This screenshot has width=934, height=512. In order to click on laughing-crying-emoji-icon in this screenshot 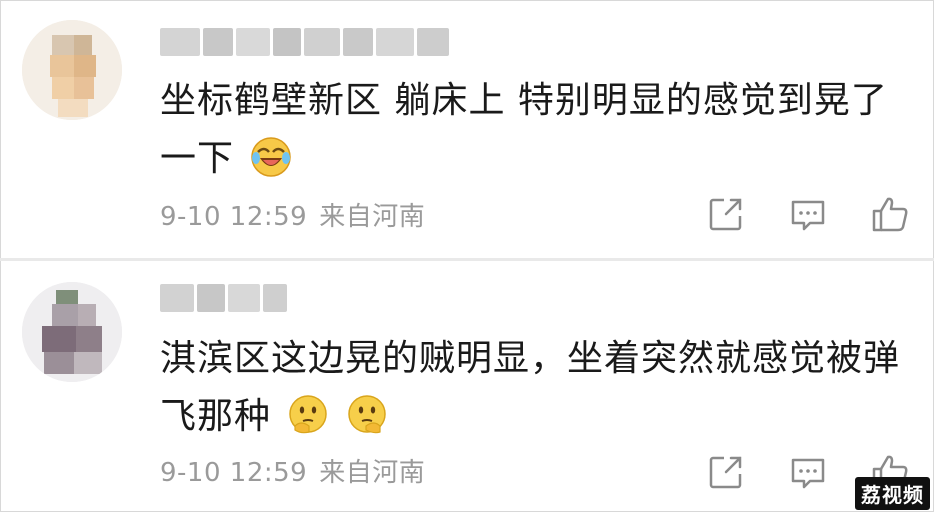, I will do `click(271, 157)`.